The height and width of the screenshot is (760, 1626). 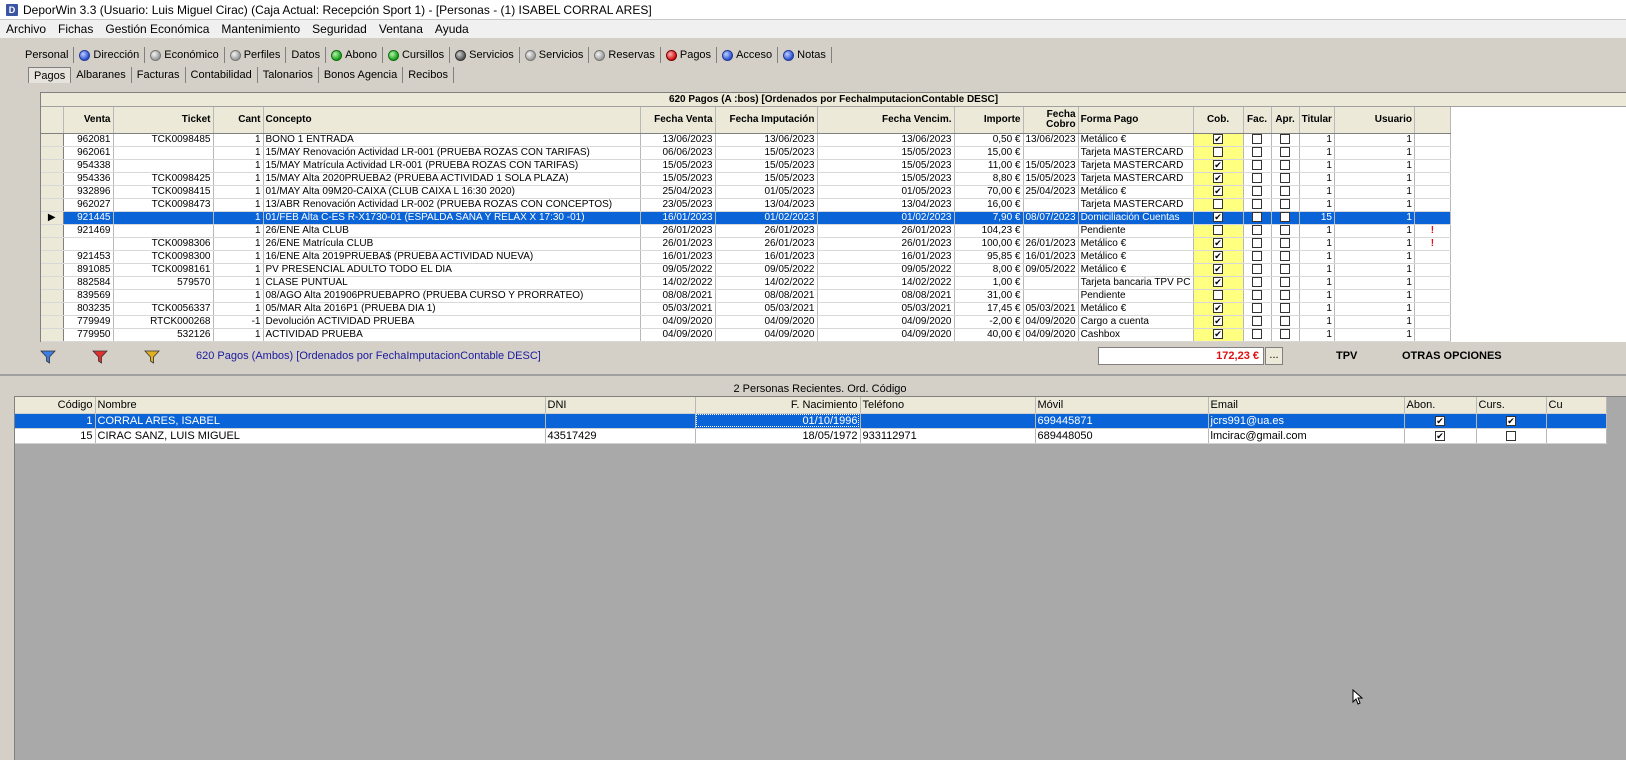 I want to click on person-column-header: Teléfono, so click(x=948, y=405).